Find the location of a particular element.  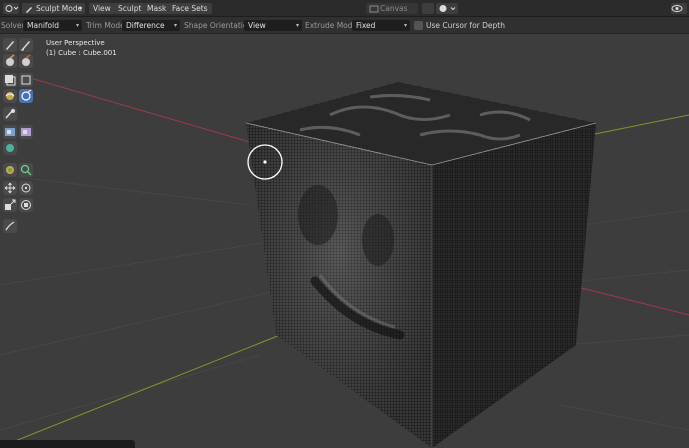

draw-brush-icon is located at coordinates (10, 45).